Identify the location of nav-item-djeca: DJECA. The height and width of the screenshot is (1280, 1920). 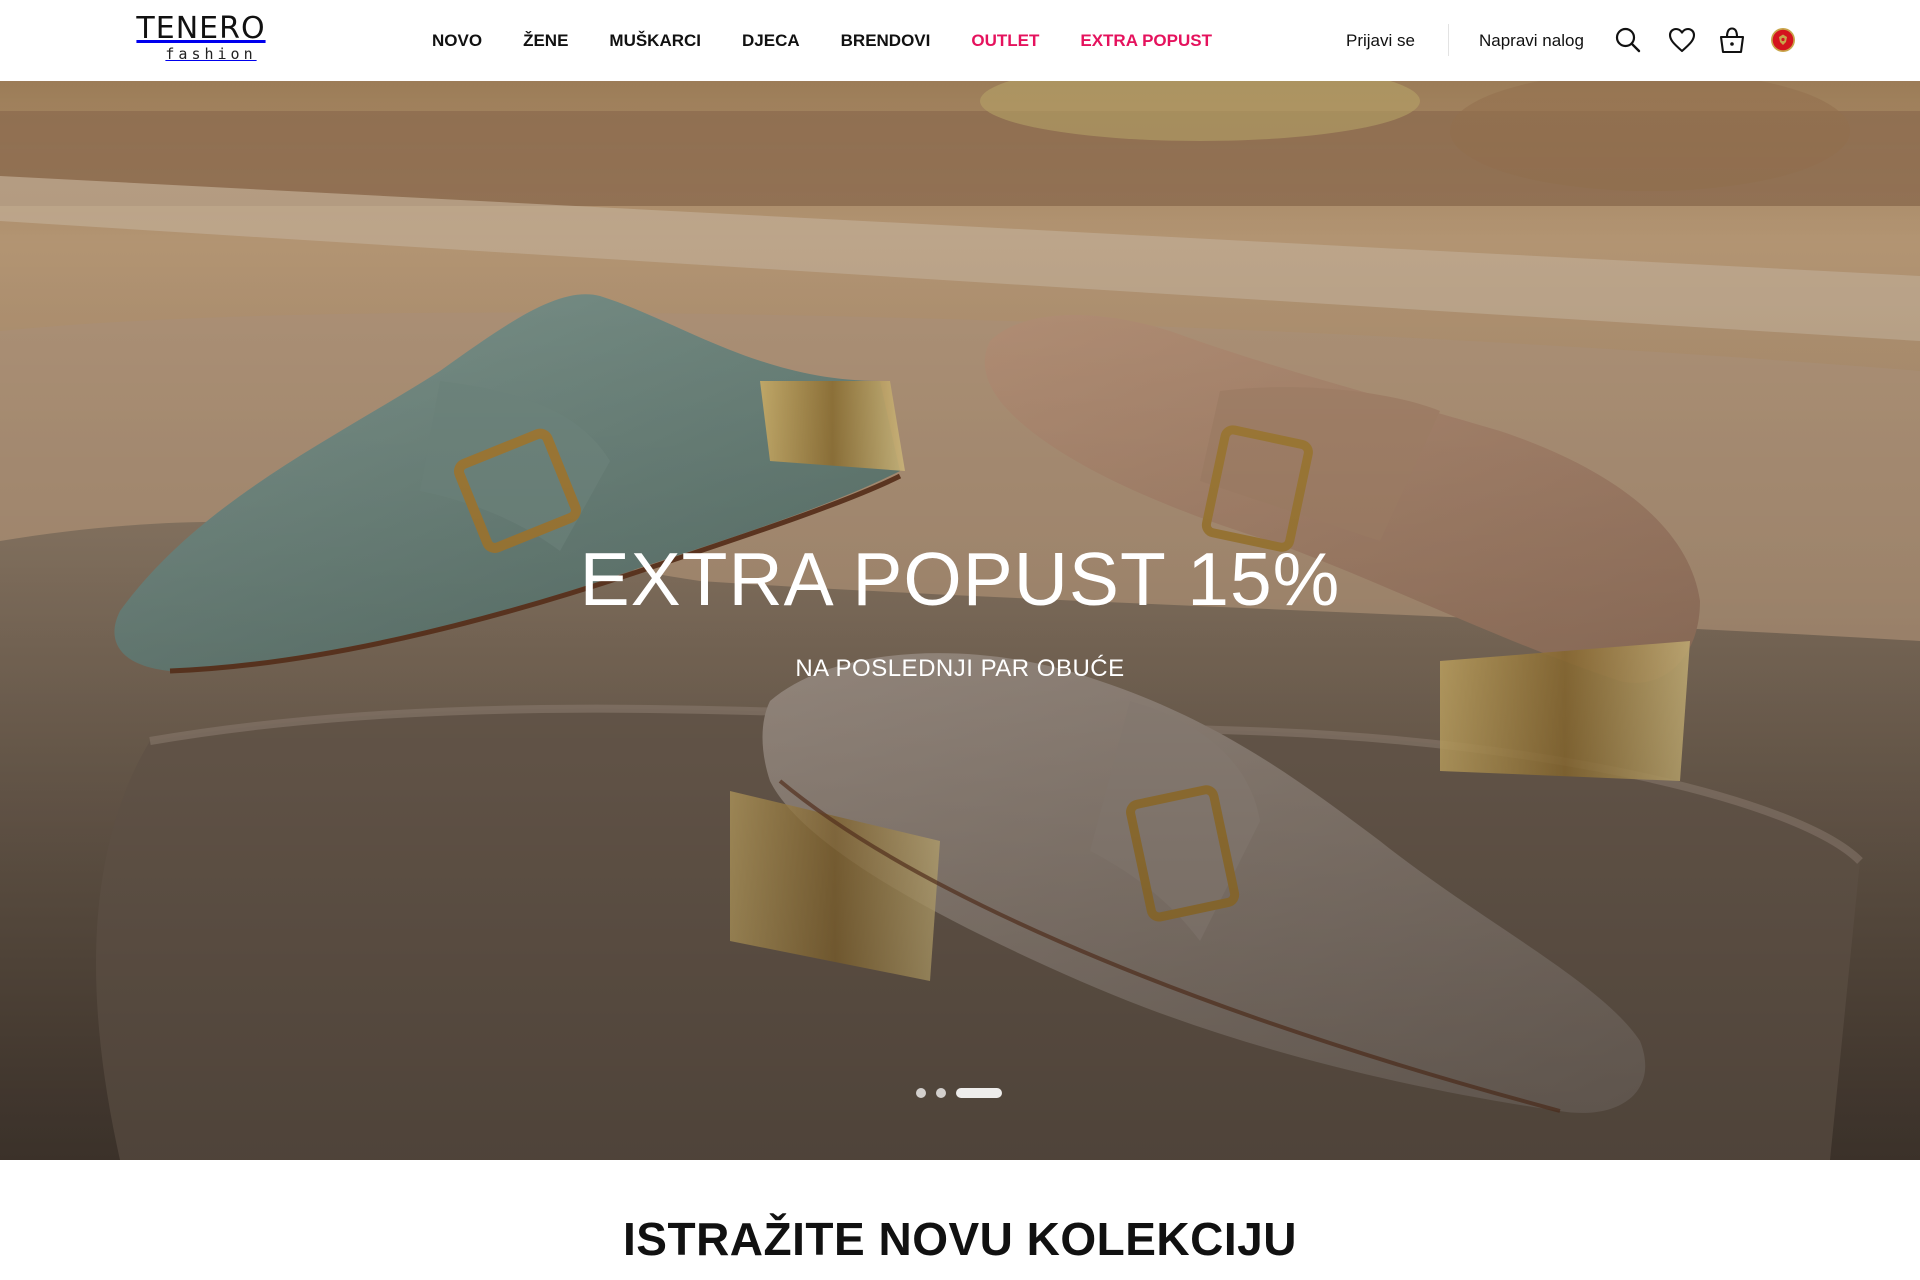
(771, 41).